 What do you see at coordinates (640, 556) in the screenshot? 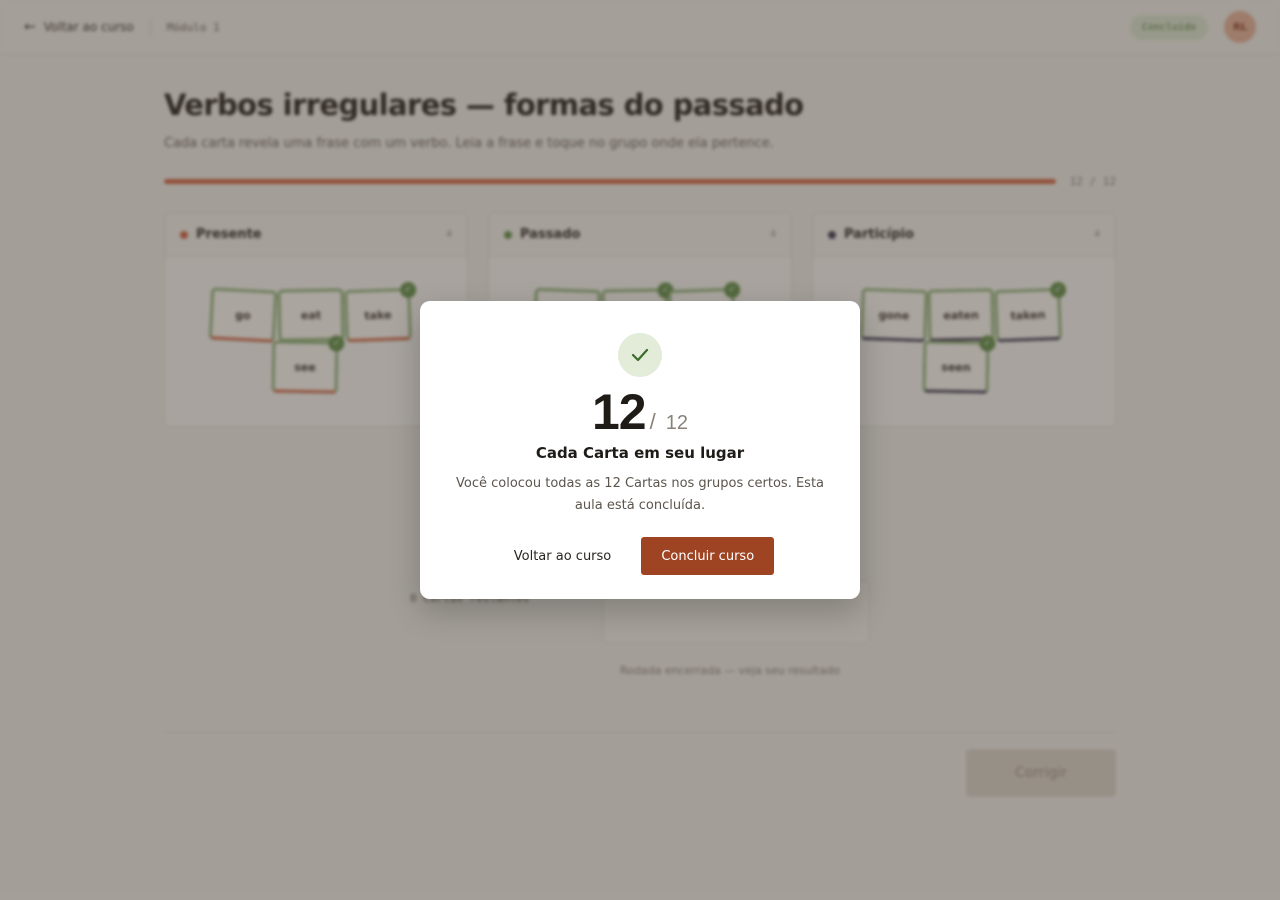
I see `modal-actions: Voltar ao curso Concluir curso` at bounding box center [640, 556].